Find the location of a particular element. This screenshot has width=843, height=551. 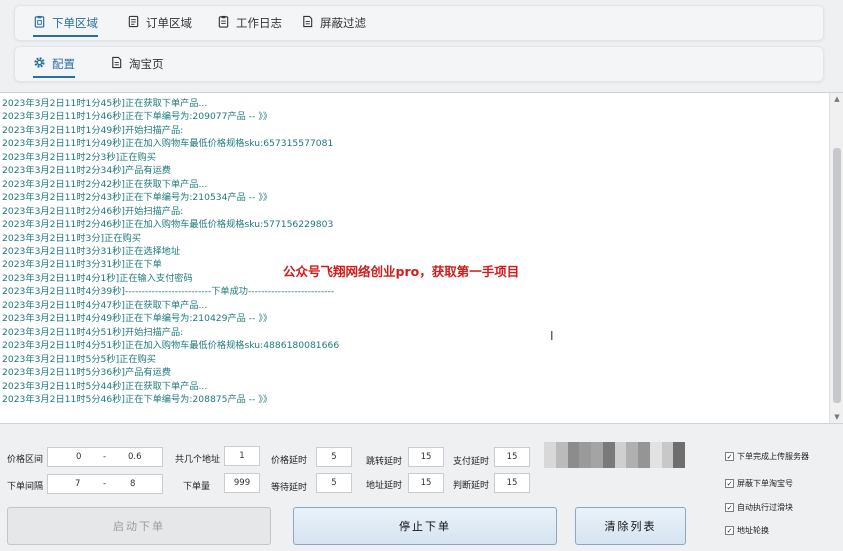

tab-orders: 订单区域 is located at coordinates (159, 23).